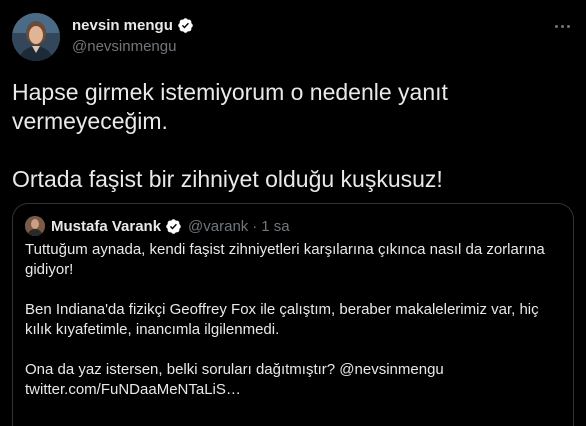 Image resolution: width=586 pixels, height=426 pixels. What do you see at coordinates (106, 226) in the screenshot?
I see `quoted-author-name: Mustafa Varank` at bounding box center [106, 226].